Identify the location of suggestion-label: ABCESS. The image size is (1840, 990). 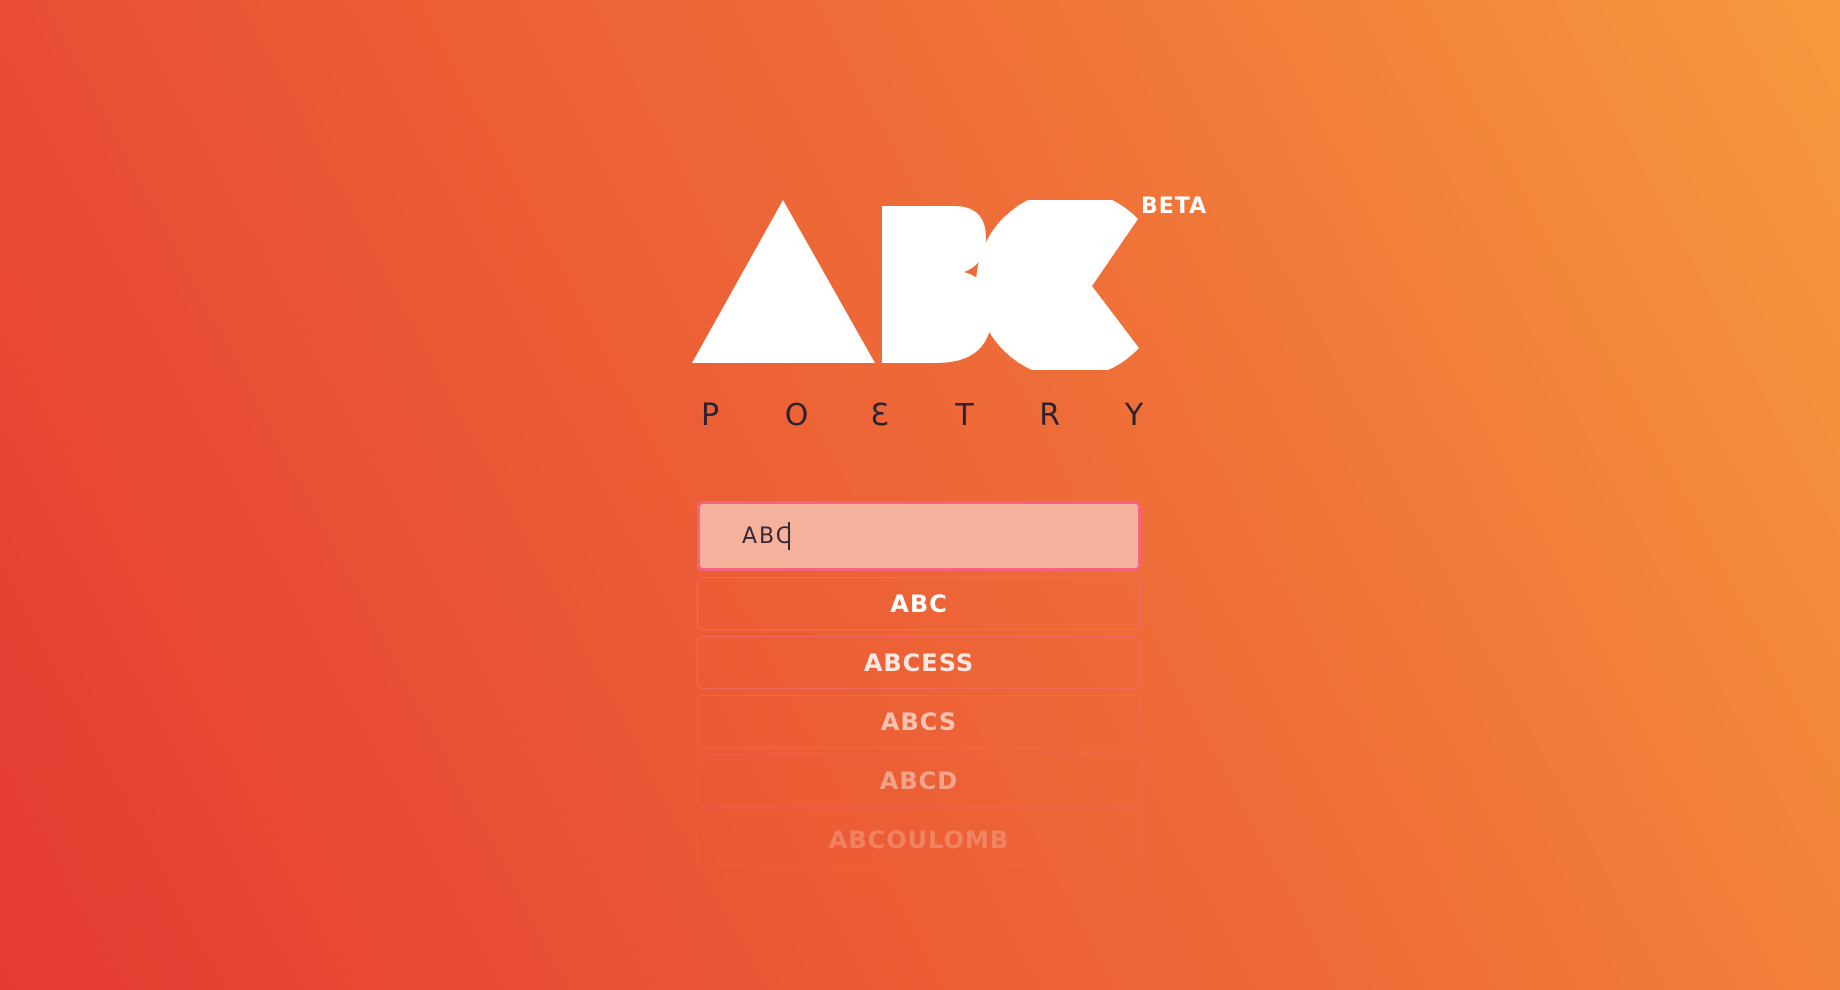
(919, 662).